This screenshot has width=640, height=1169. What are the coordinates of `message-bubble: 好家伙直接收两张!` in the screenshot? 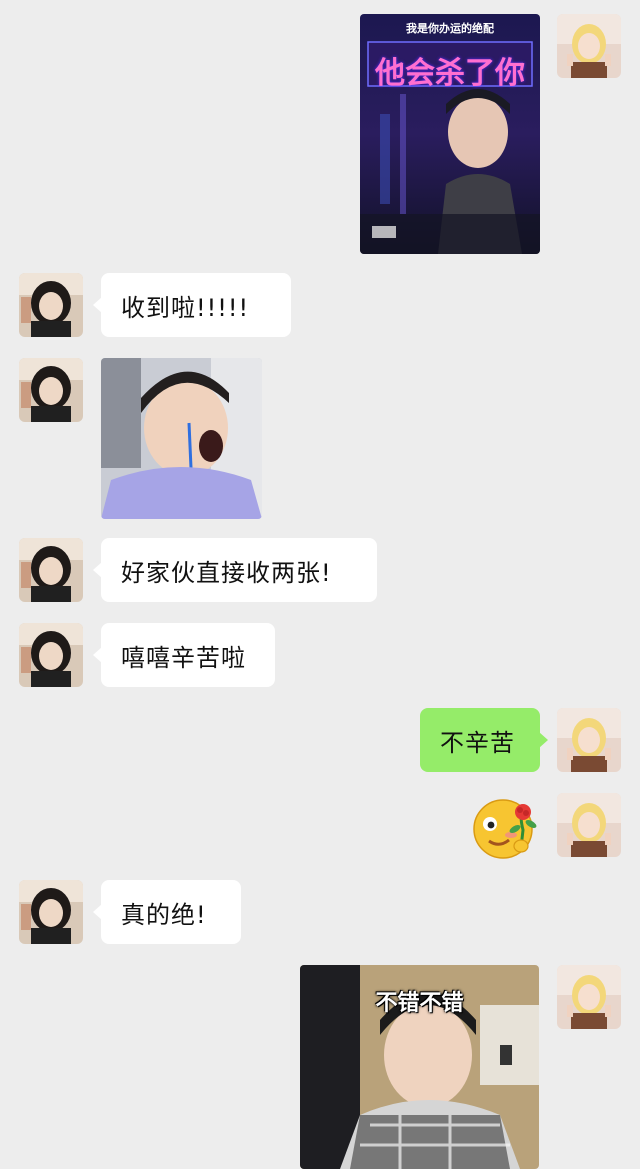 It's located at (235, 570).